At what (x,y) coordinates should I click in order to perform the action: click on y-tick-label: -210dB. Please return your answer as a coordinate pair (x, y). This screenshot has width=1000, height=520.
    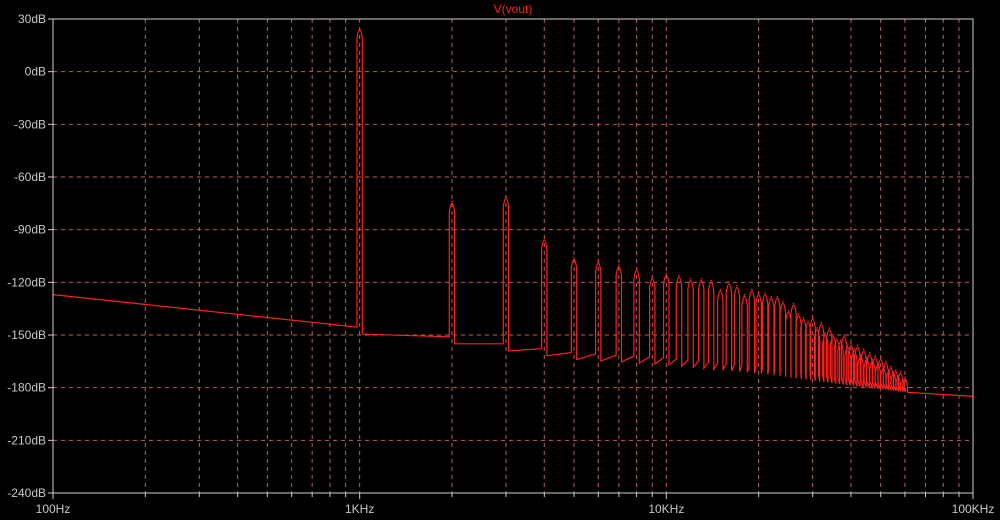
    Looking at the image, I should click on (26, 440).